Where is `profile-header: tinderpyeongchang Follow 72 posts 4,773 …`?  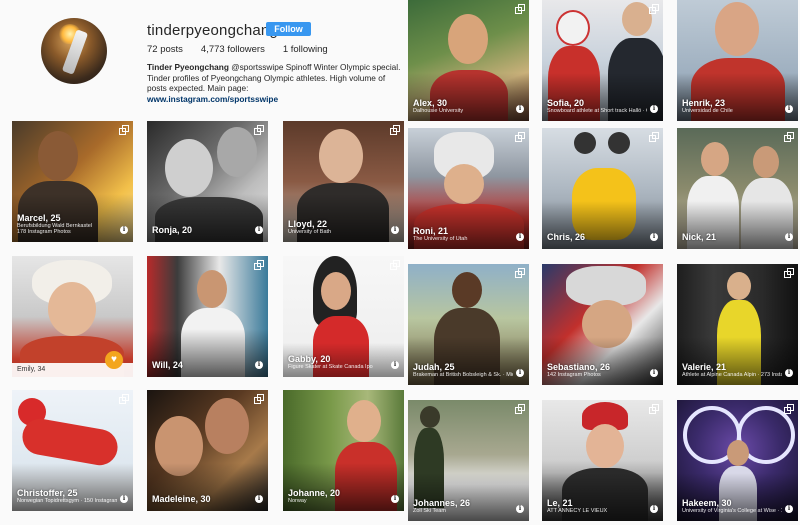 profile-header: tinderpyeongchang Follow 72 posts 4,773 … is located at coordinates (202, 59).